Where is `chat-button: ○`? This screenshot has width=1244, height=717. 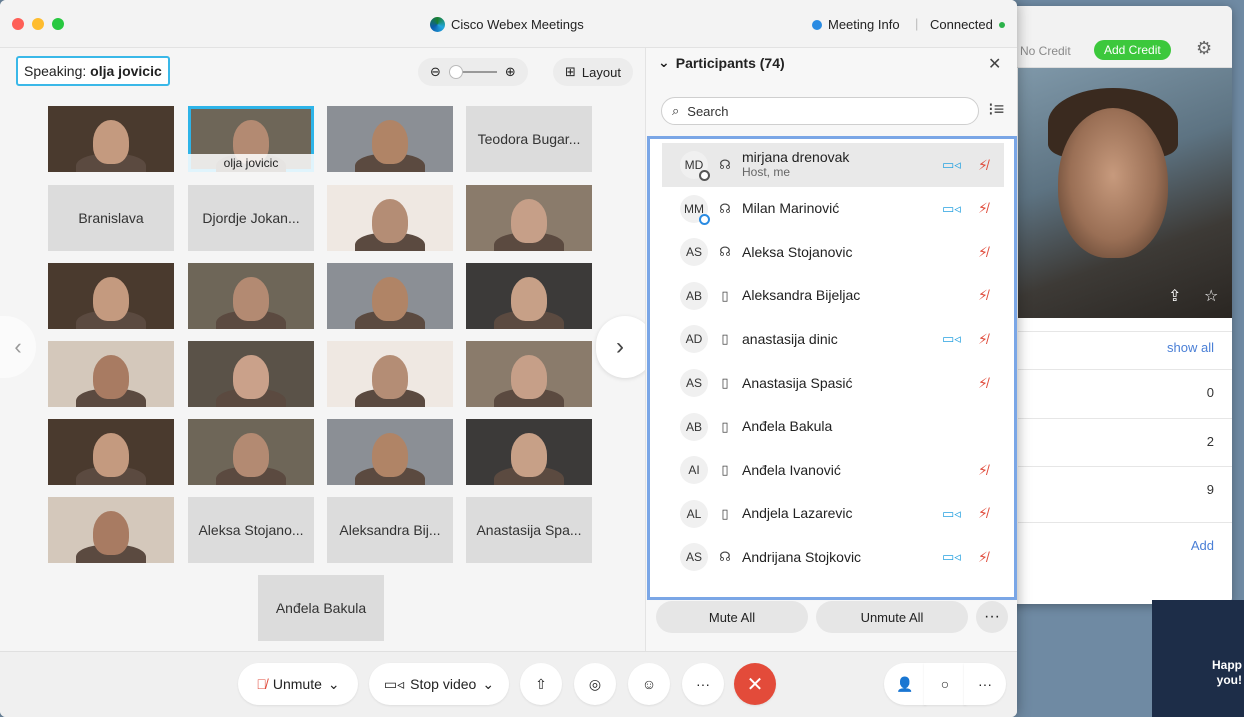 chat-button: ○ is located at coordinates (945, 684).